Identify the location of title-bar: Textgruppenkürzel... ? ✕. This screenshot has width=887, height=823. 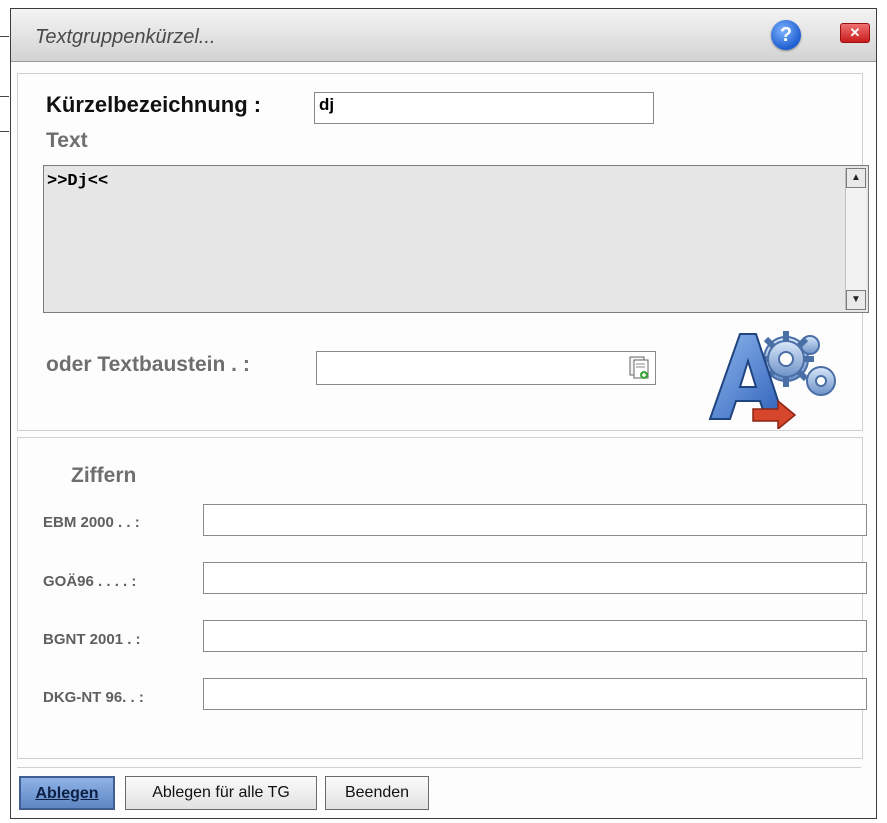
(443, 35).